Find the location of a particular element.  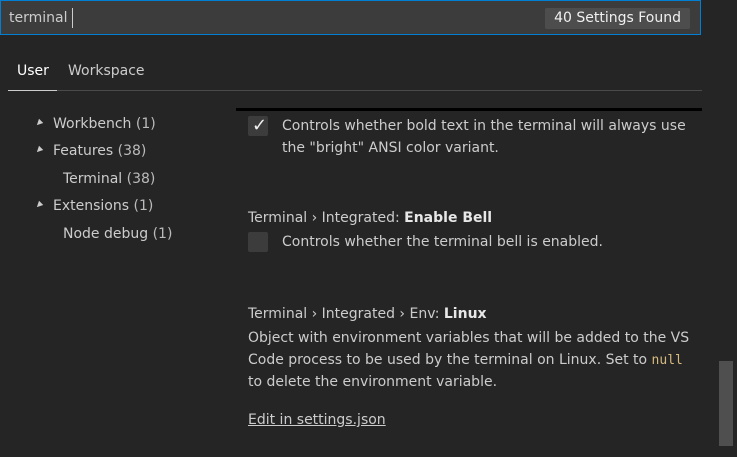

checkmark-icon: ✓ is located at coordinates (260, 125).